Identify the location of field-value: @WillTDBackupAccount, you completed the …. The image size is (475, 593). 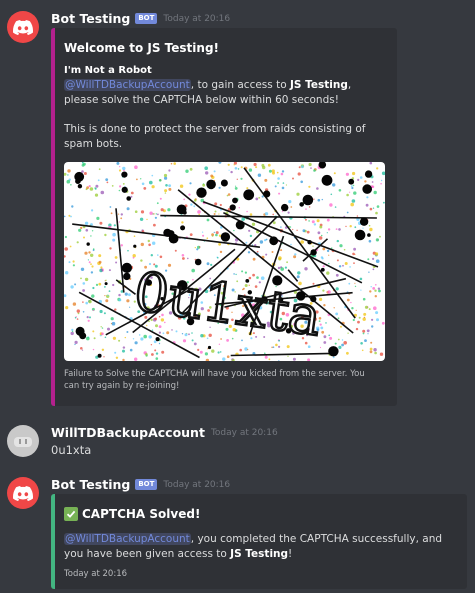
(259, 547).